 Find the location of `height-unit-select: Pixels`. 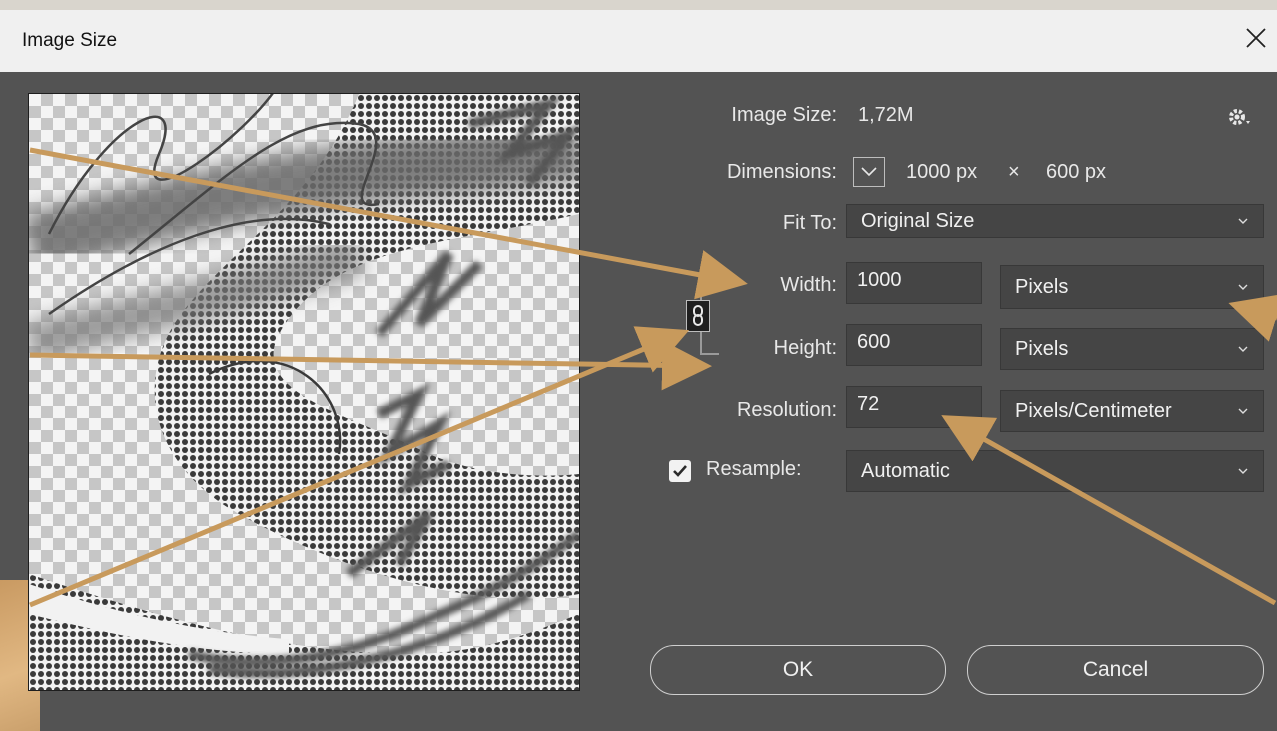

height-unit-select: Pixels is located at coordinates (1132, 349).